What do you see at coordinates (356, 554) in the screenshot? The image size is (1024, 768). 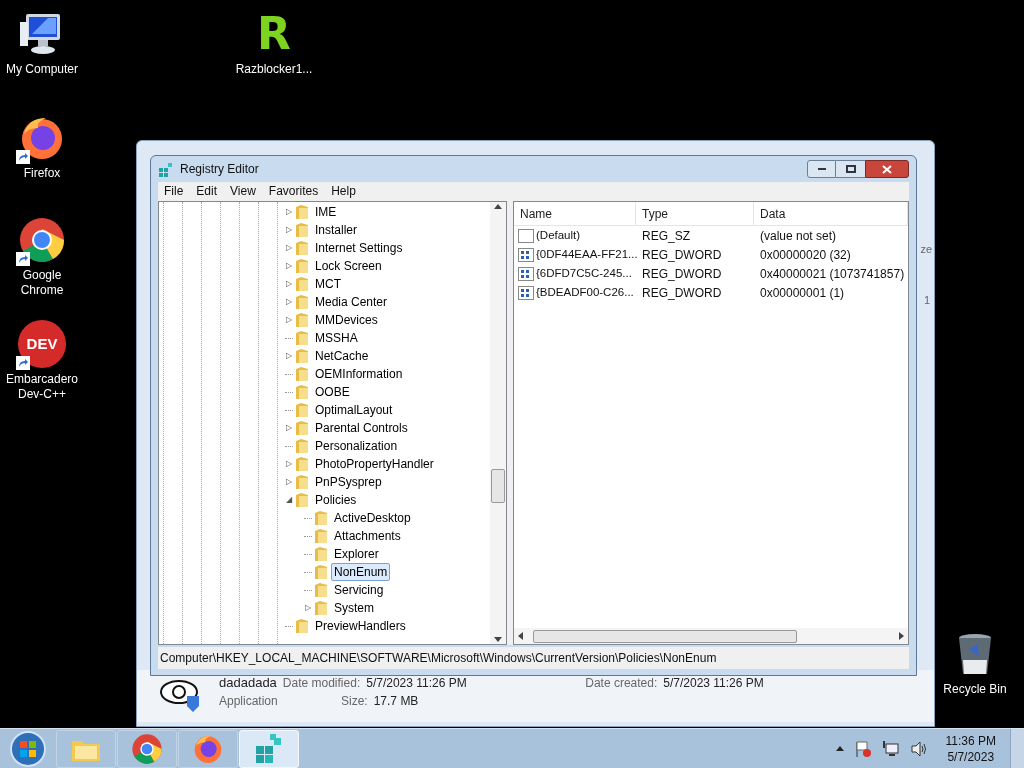 I see `tree-item: Explorer` at bounding box center [356, 554].